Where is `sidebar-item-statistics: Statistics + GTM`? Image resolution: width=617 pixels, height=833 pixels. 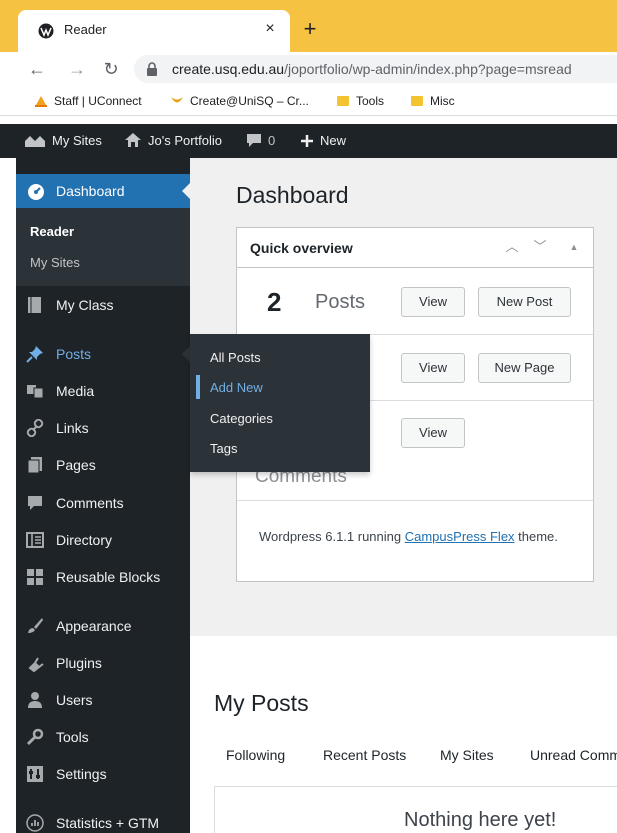 sidebar-item-statistics: Statistics + GTM is located at coordinates (103, 819).